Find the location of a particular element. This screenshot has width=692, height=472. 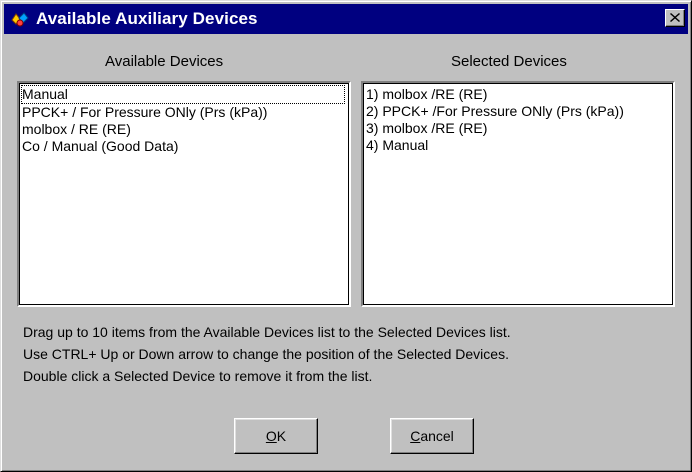

available-device-item: Co / Manual (Good Data) is located at coordinates (184, 146).